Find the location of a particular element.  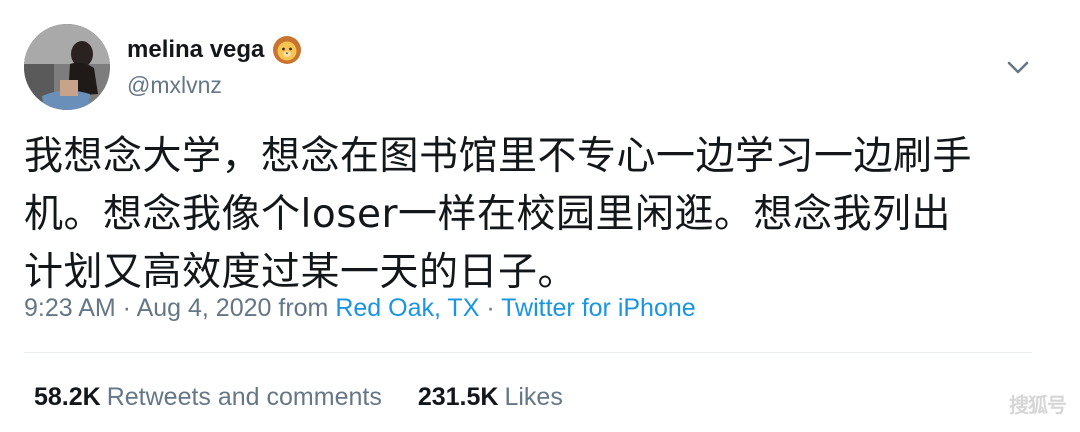

likes-count: 231.5K is located at coordinates (458, 397).